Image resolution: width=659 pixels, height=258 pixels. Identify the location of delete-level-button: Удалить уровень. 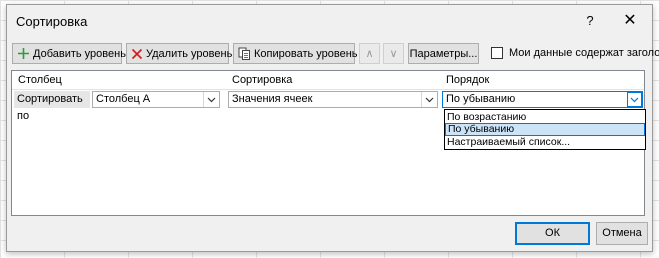
(179, 53).